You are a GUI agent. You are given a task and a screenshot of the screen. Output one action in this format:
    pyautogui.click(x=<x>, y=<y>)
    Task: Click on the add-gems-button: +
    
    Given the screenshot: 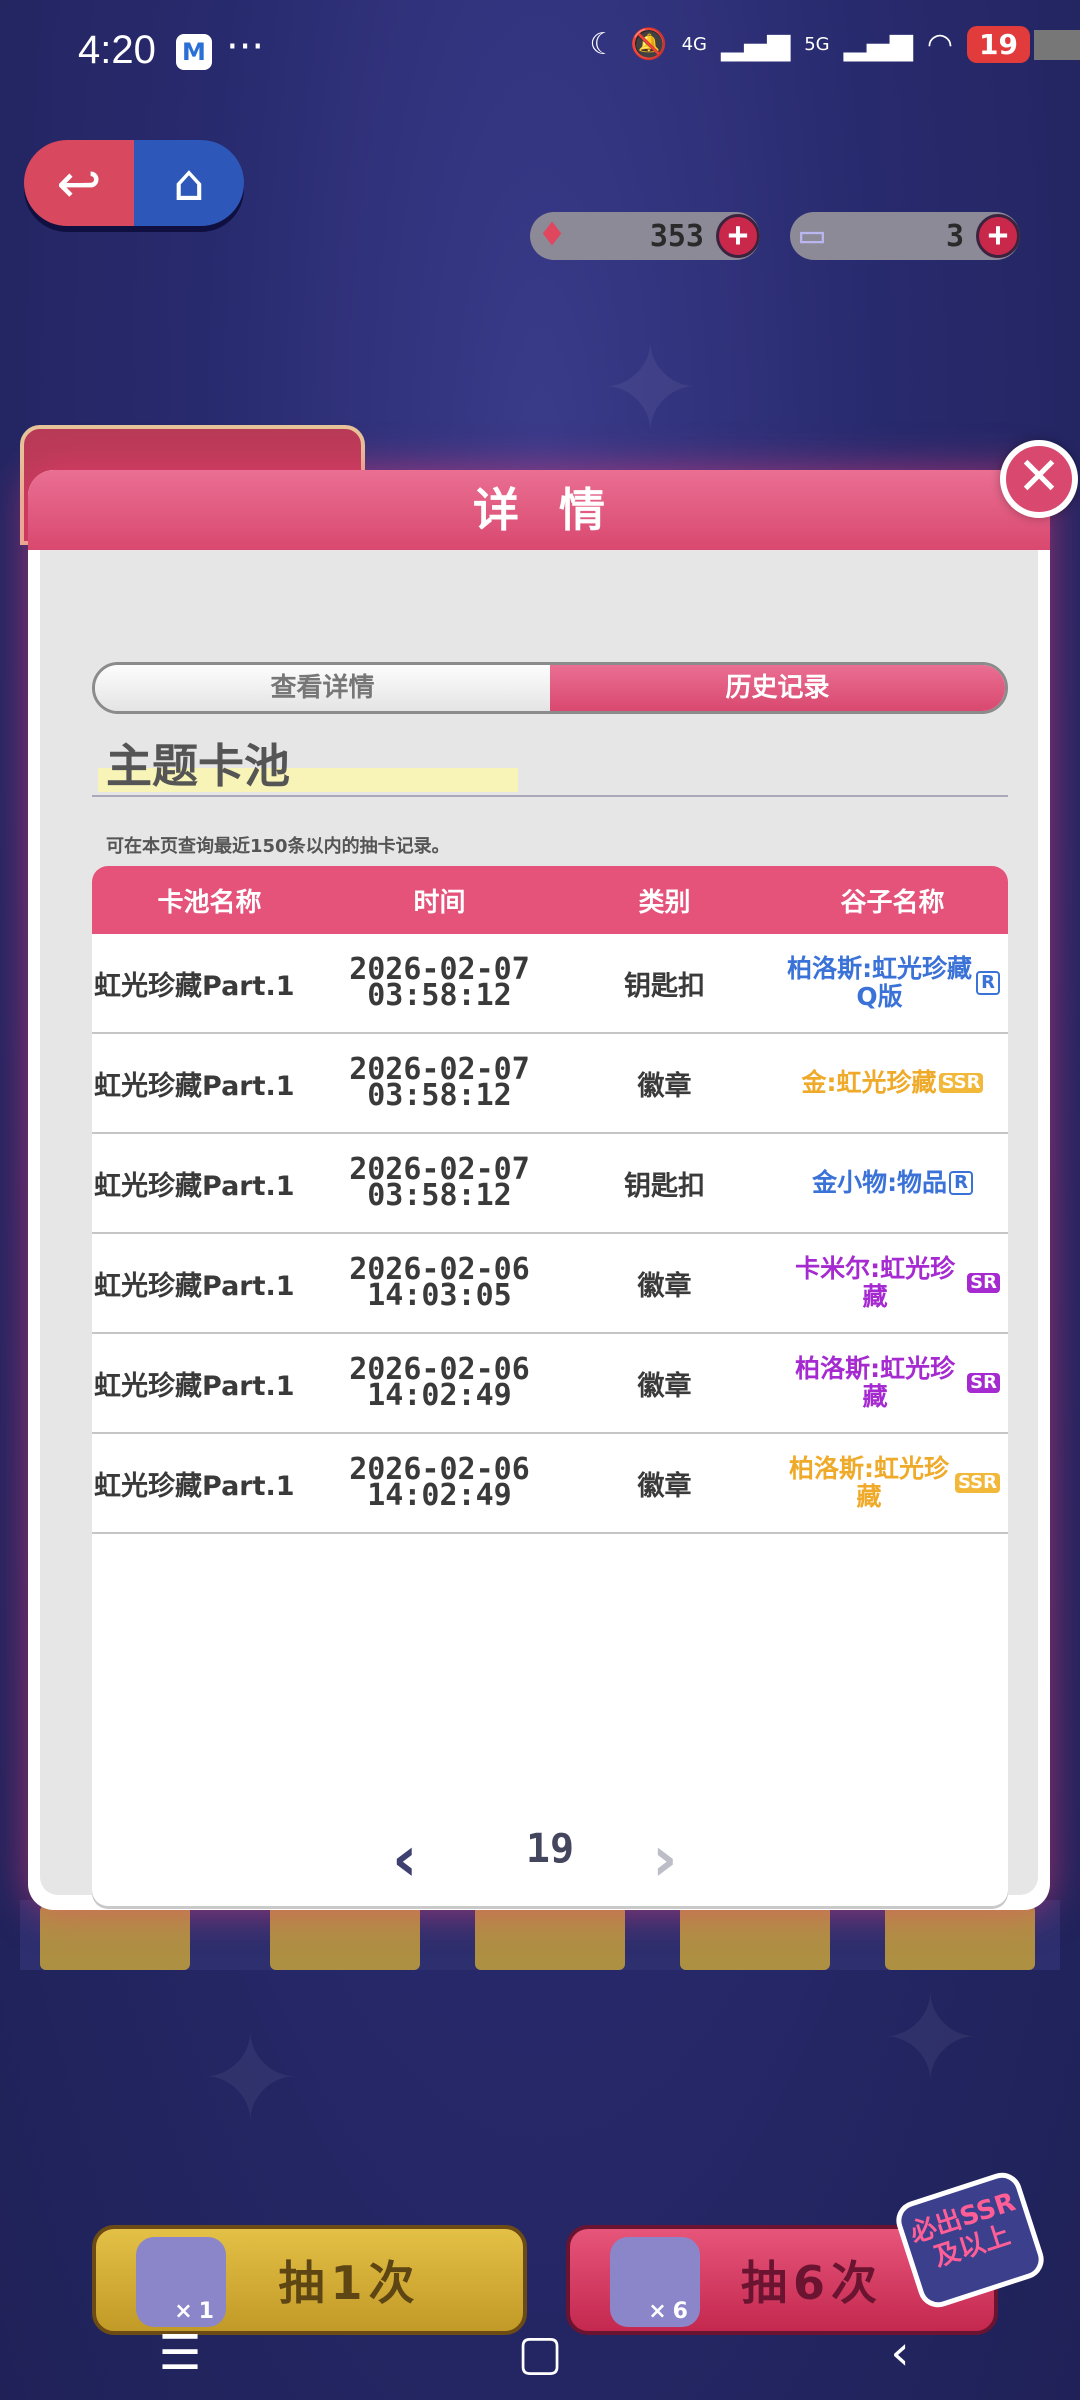 What is the action you would take?
    pyautogui.click(x=738, y=236)
    